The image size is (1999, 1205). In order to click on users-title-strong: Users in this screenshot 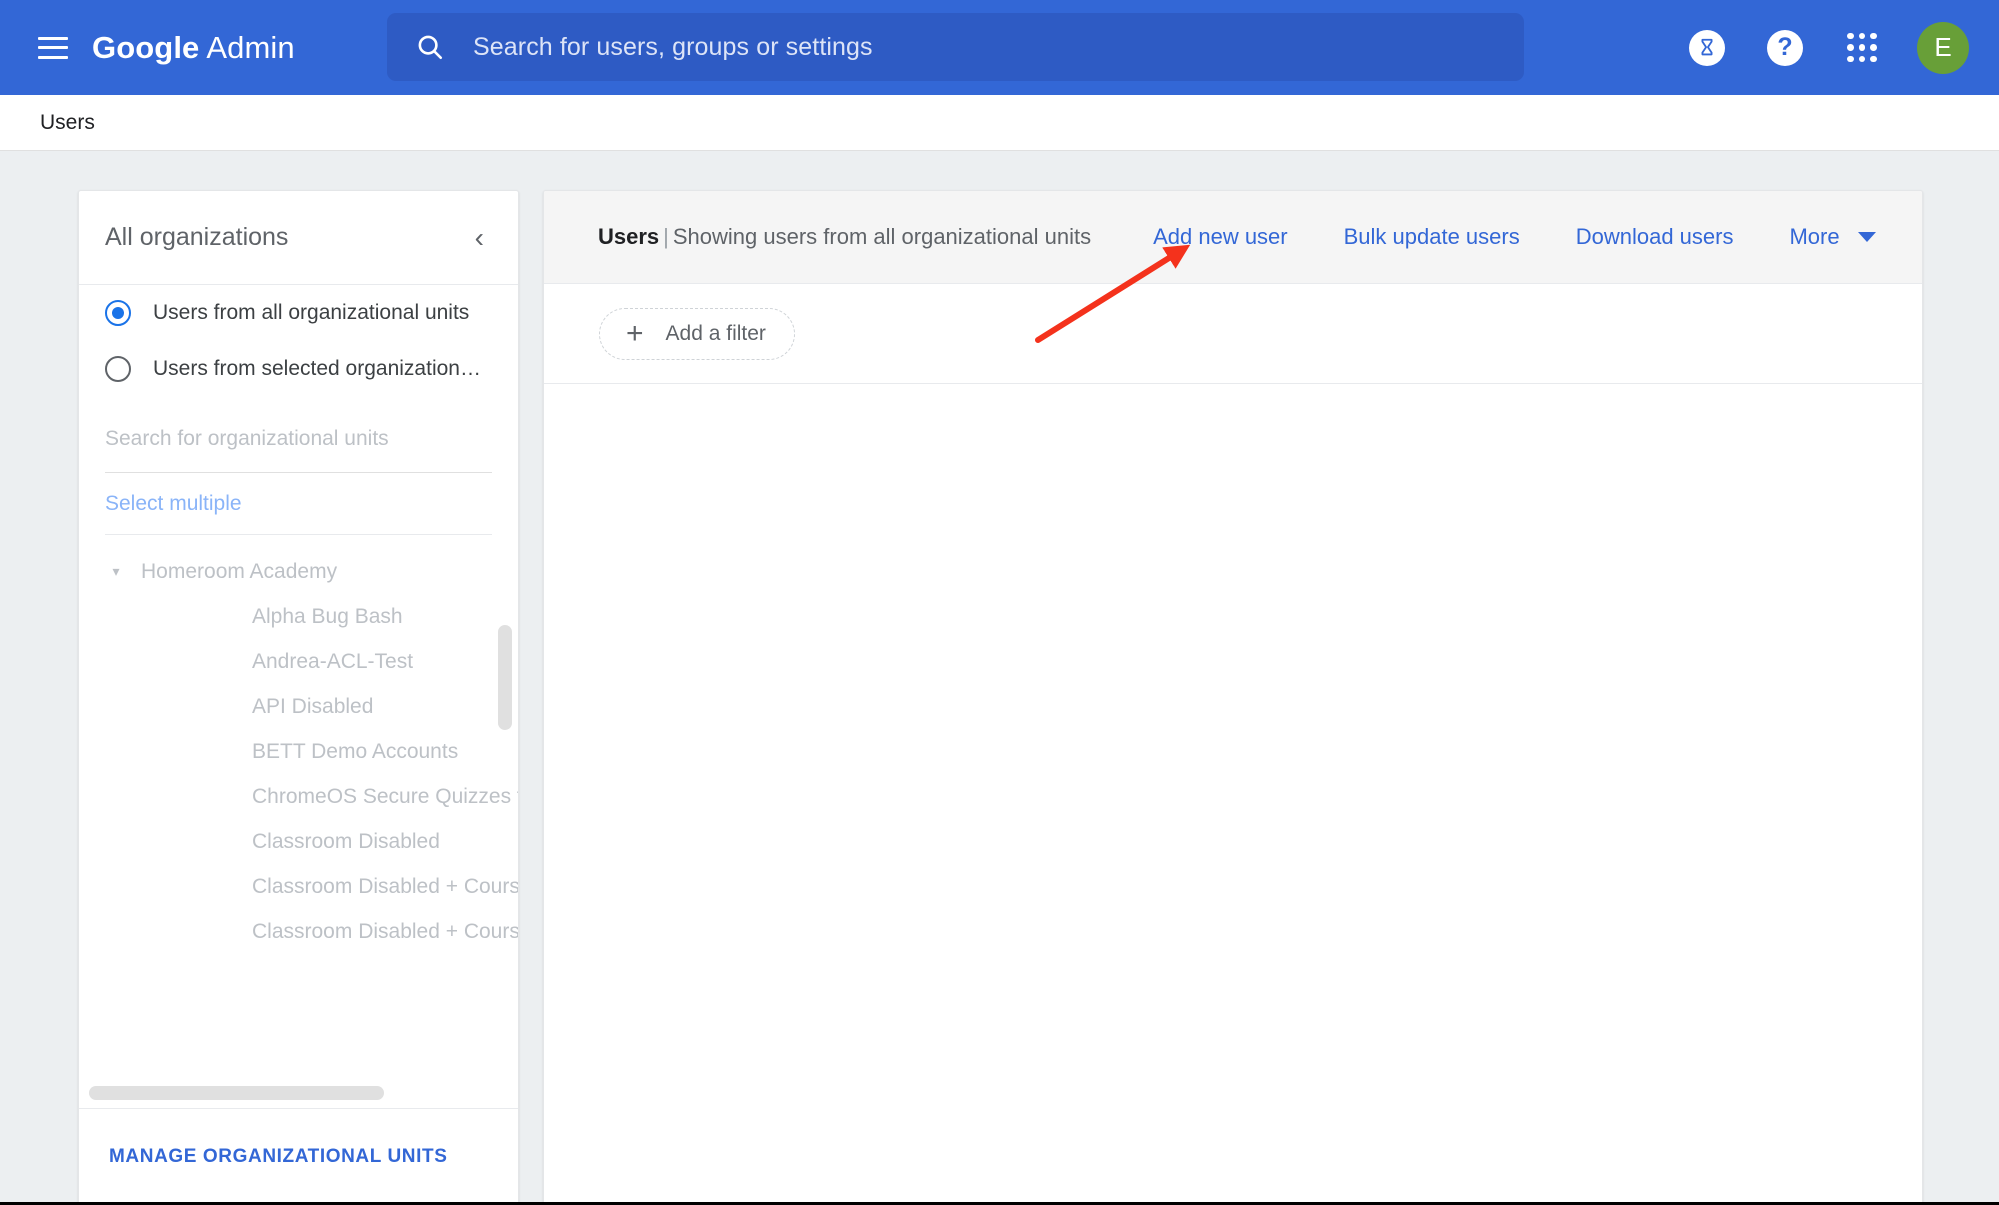, I will do `click(629, 236)`.